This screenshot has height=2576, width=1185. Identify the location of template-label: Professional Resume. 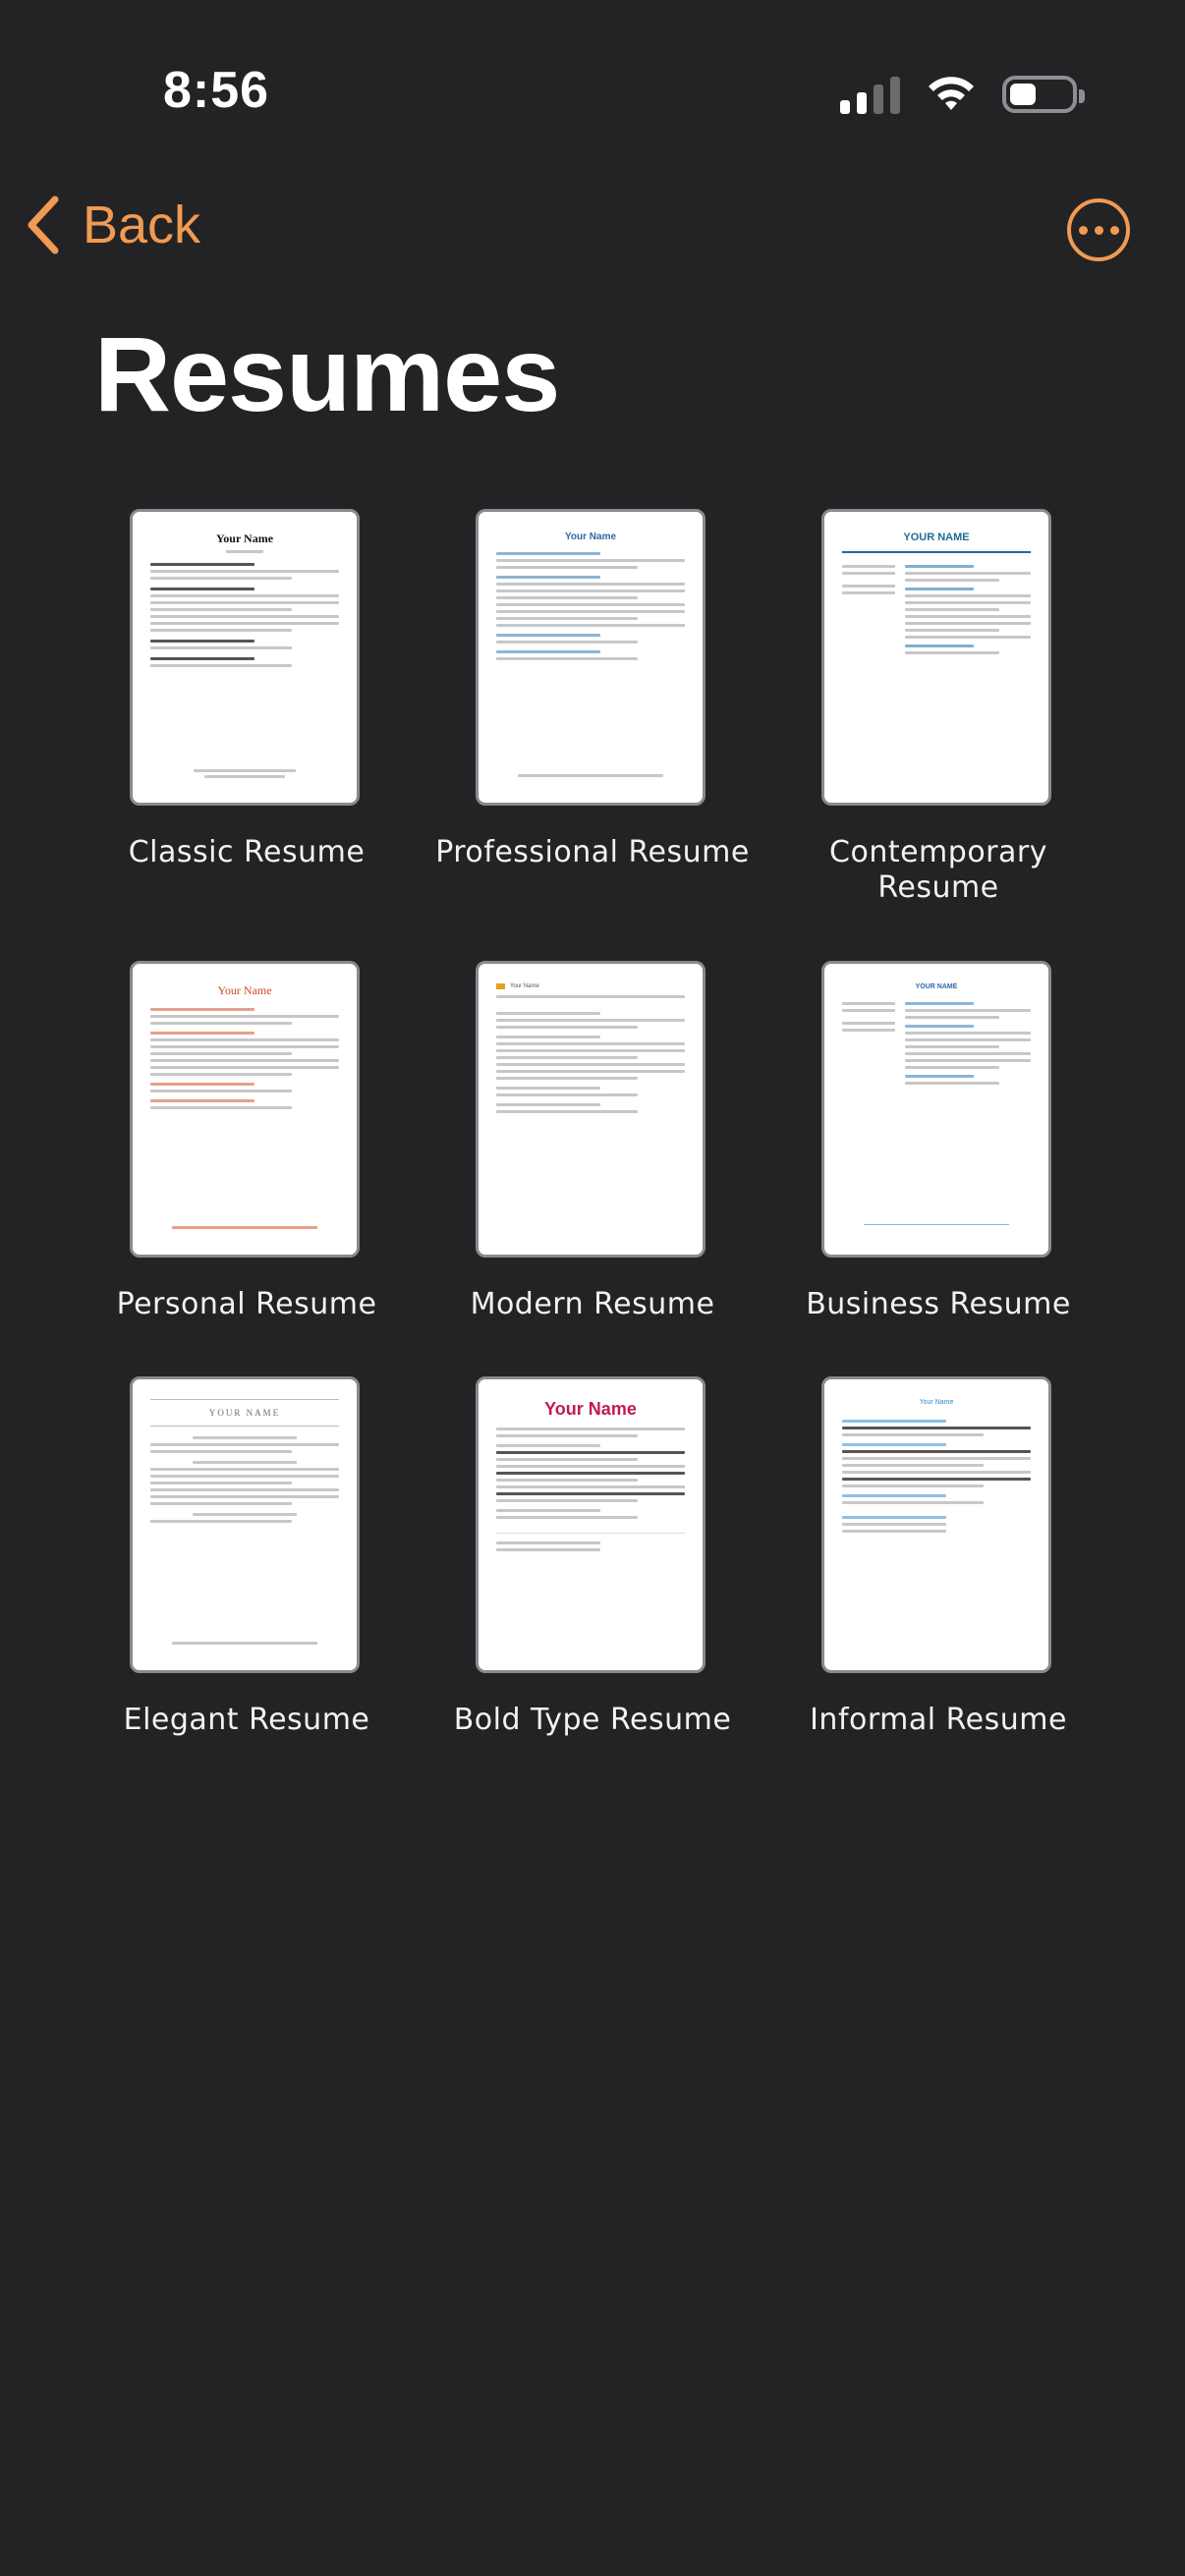
(592, 852).